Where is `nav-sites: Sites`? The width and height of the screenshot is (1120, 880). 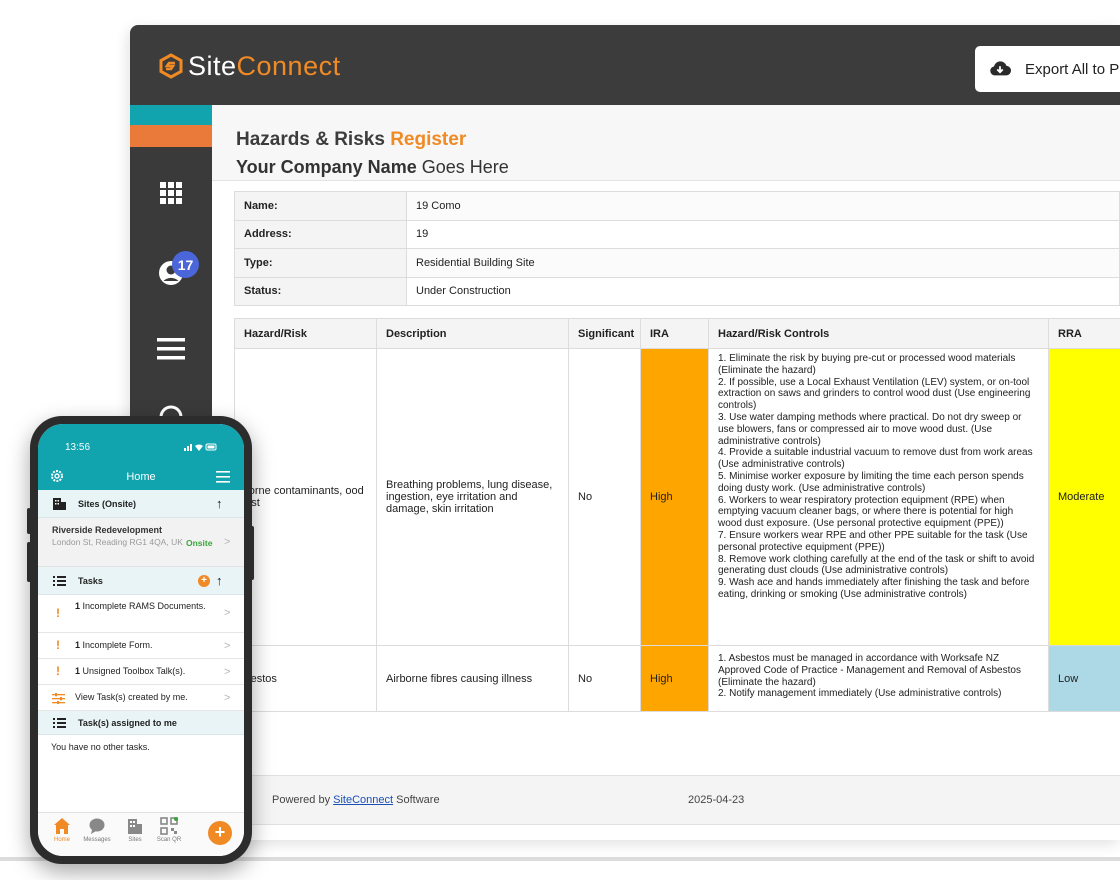 nav-sites: Sites is located at coordinates (135, 830).